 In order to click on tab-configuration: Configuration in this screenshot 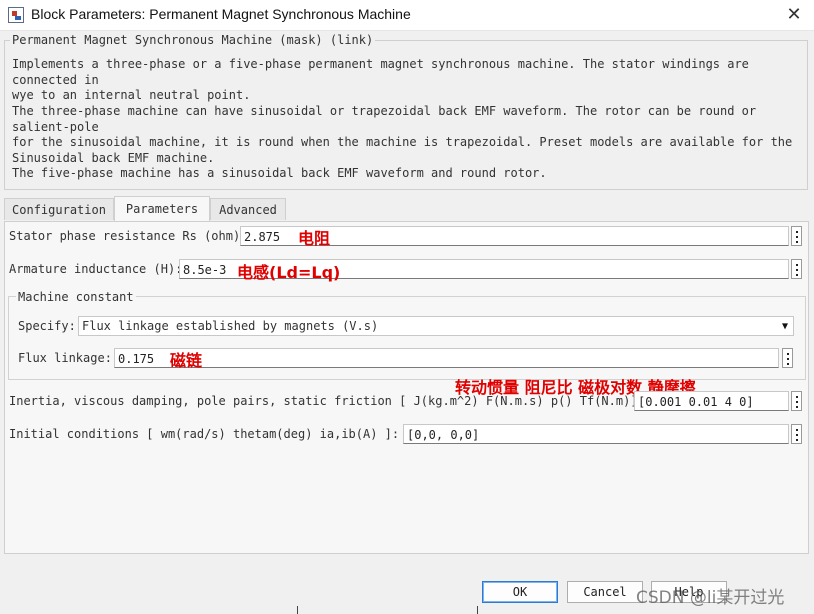, I will do `click(59, 209)`.